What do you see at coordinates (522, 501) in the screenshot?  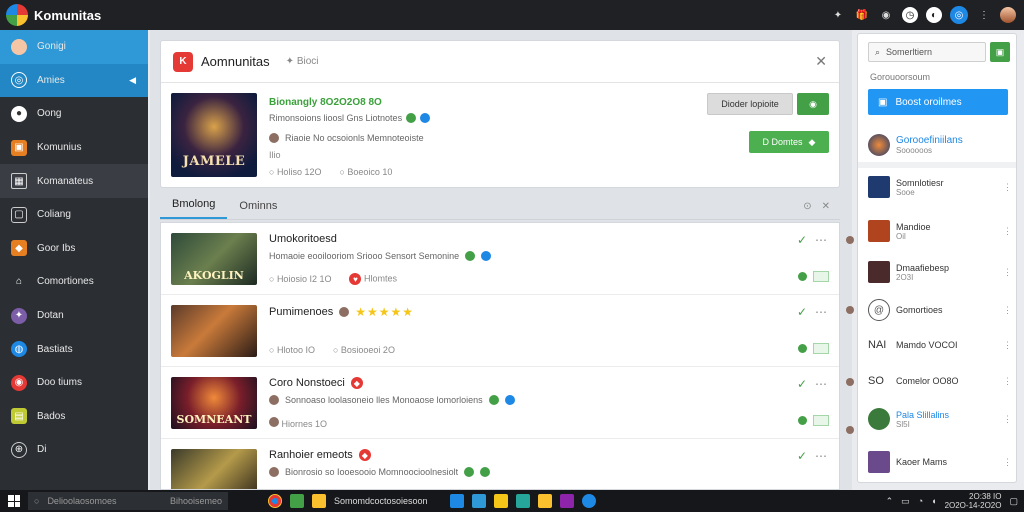 I see `photos-icon` at bounding box center [522, 501].